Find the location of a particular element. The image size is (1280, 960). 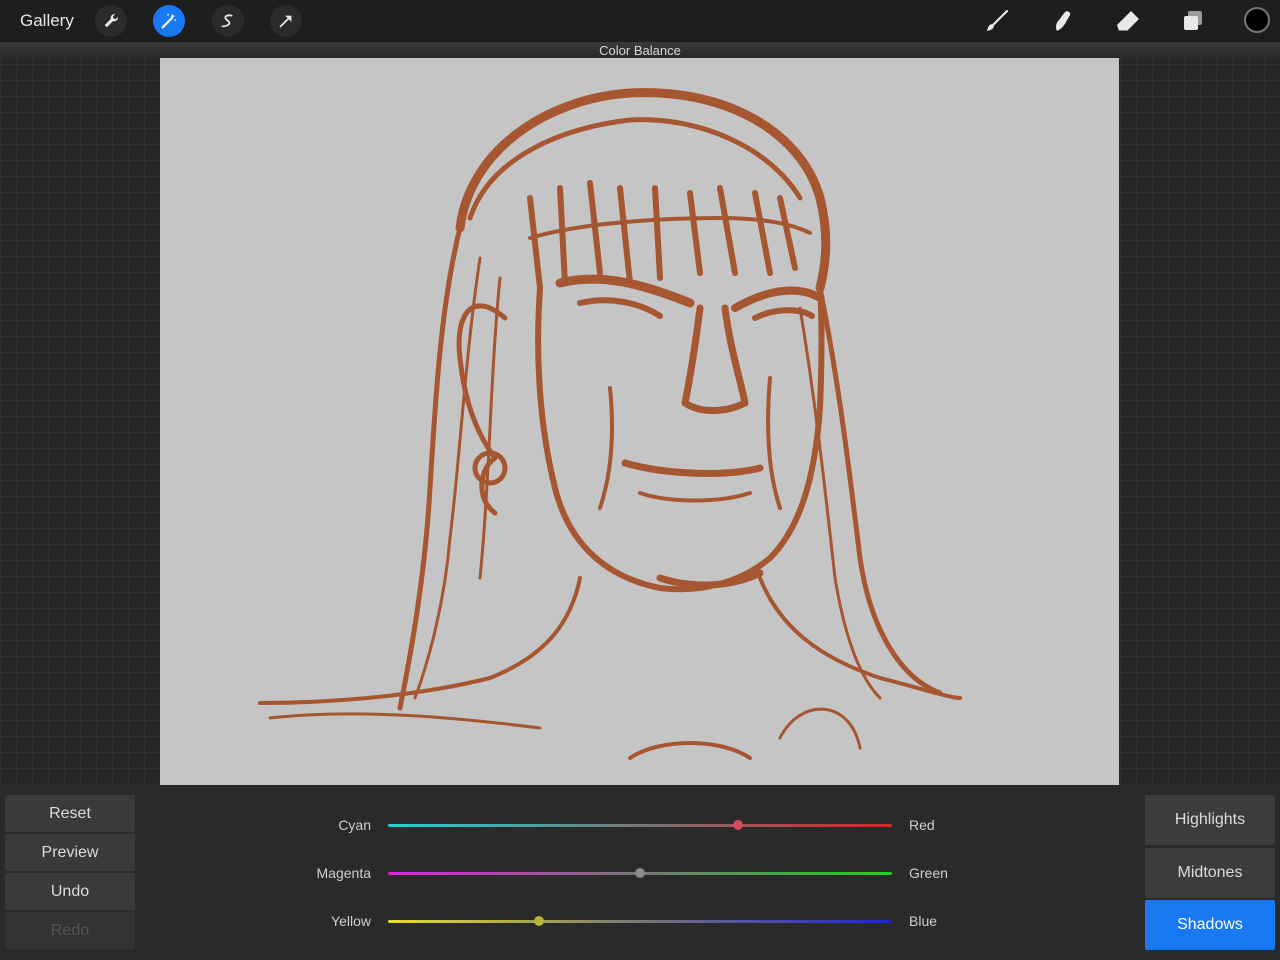

smudge-tool-button is located at coordinates (1062, 21).